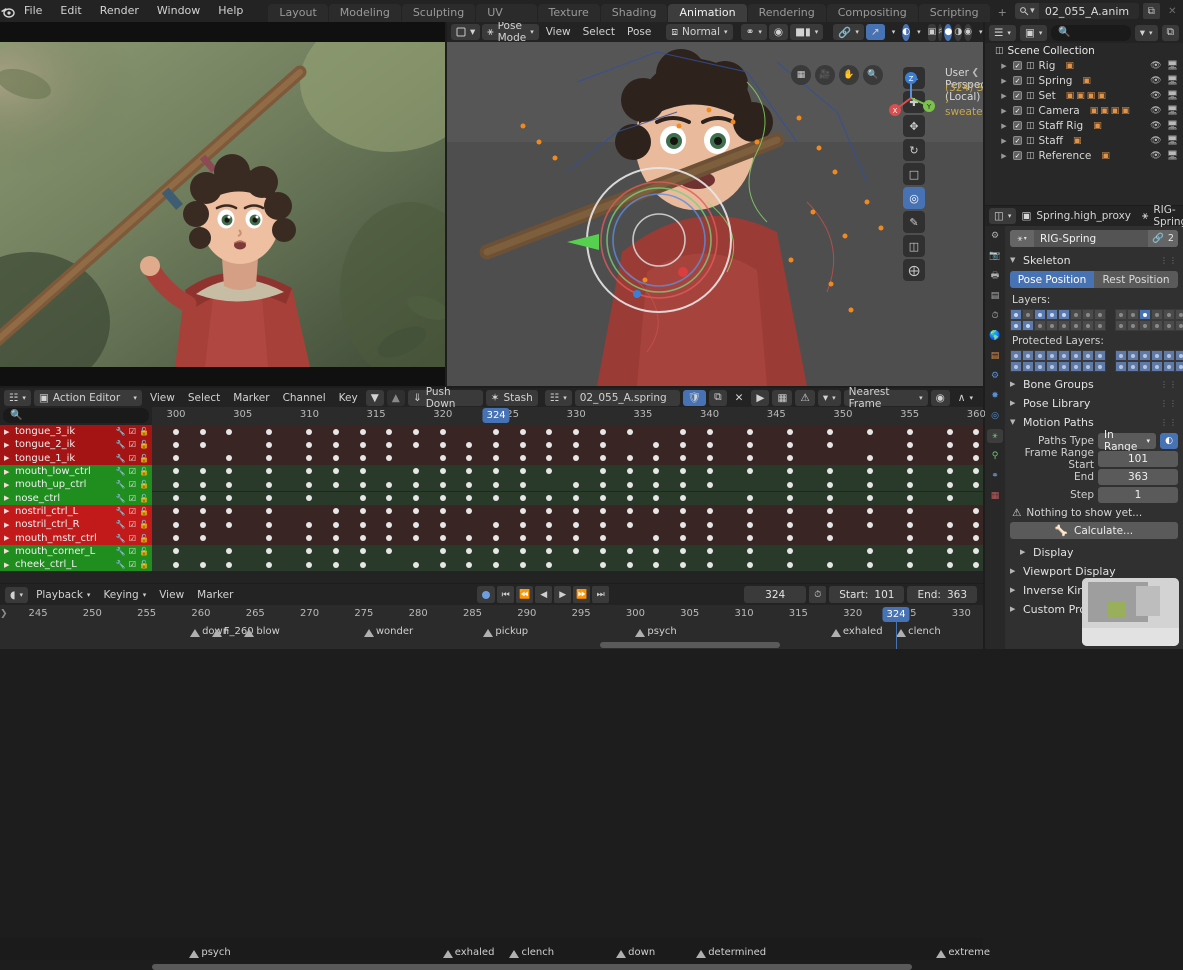 The width and height of the screenshot is (1183, 970). I want to click on timeline-marker: psych, so click(656, 632).